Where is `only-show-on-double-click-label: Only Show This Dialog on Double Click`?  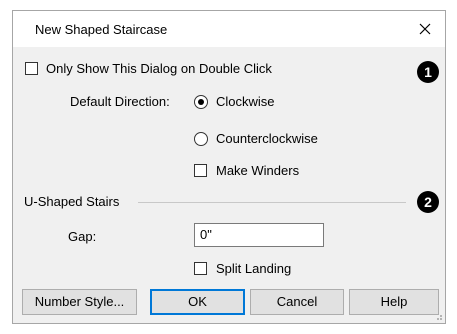 only-show-on-double-click-label: Only Show This Dialog on Double Click is located at coordinates (159, 68).